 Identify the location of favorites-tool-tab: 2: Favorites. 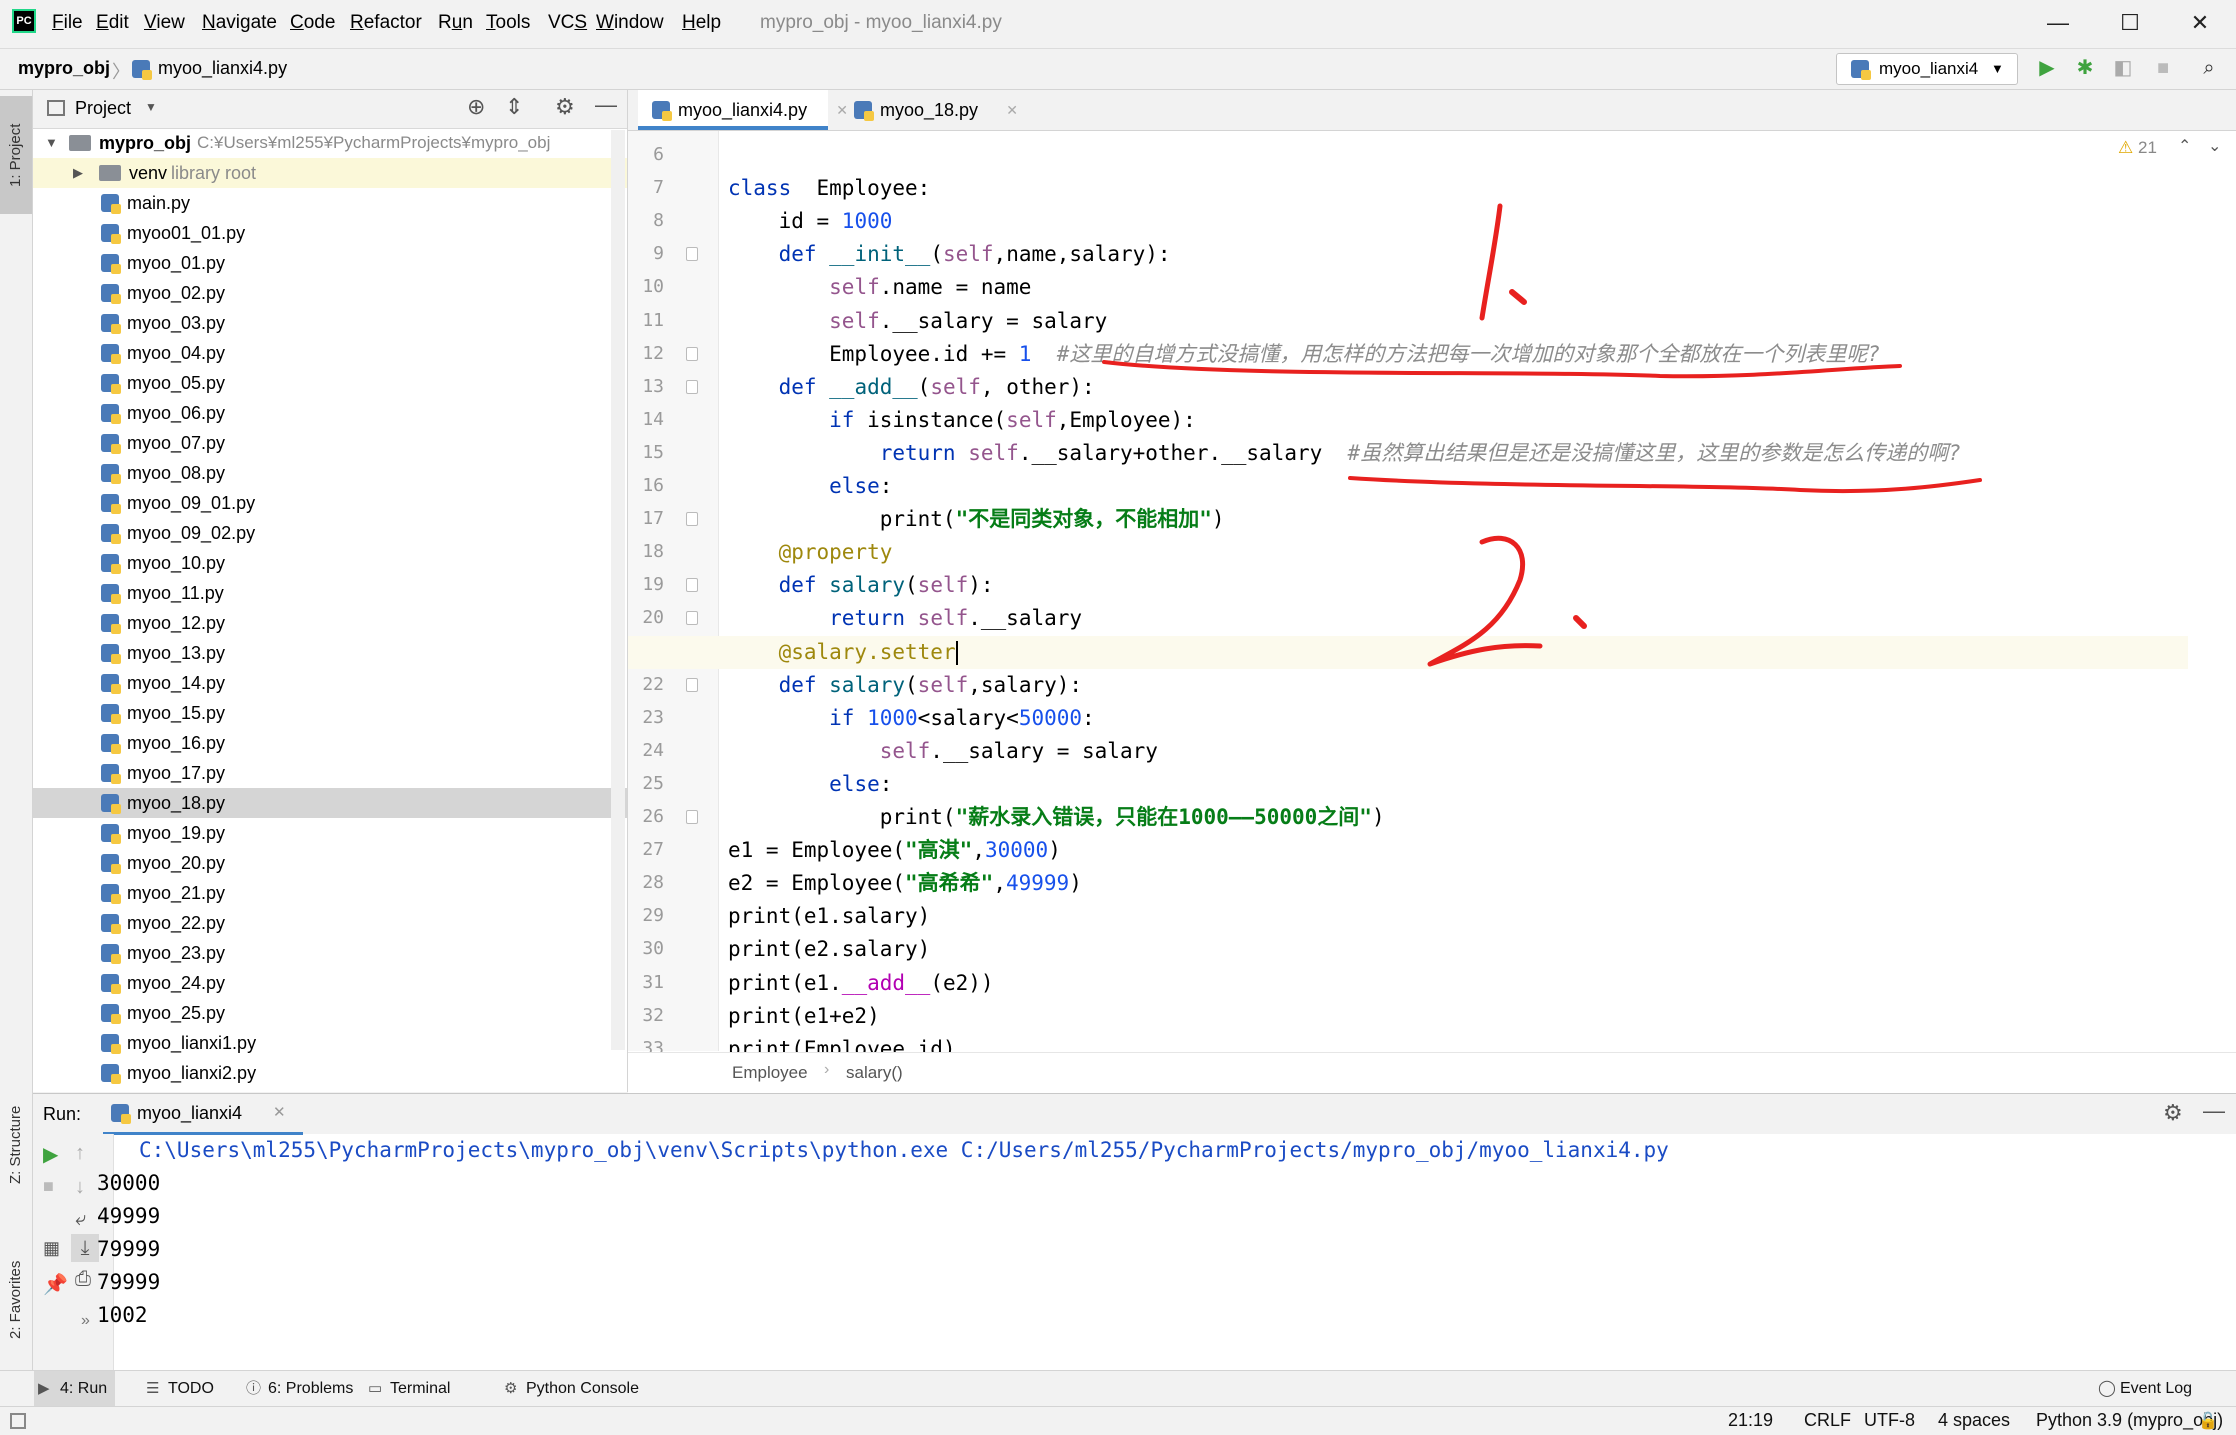
(16, 1300).